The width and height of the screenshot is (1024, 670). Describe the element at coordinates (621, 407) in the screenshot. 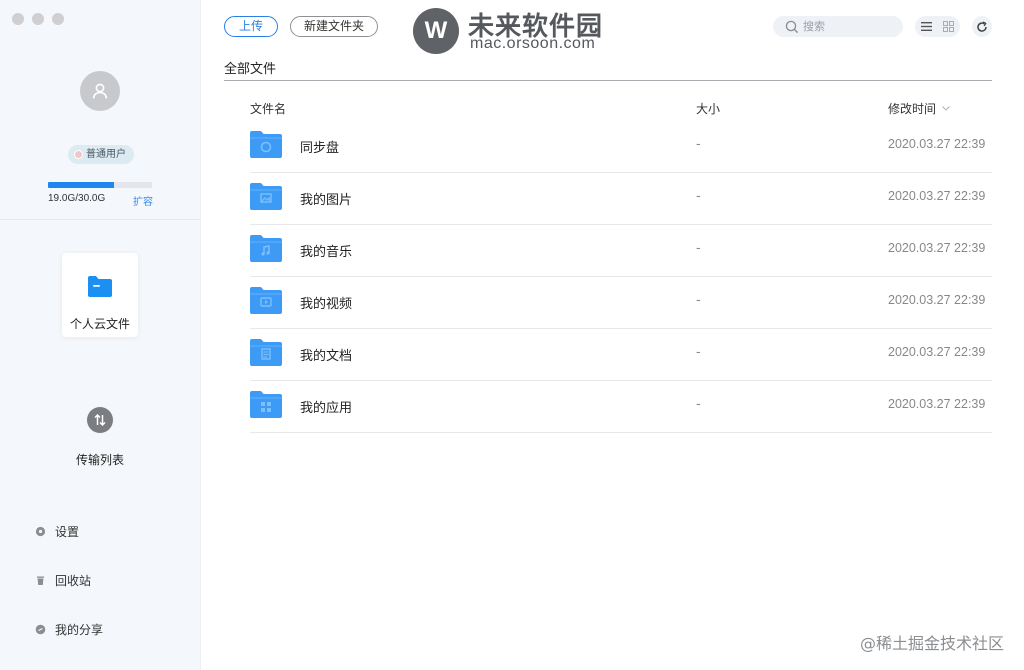

I see `table-row: 我的应用 - 2020.03.27 22:39` at that location.